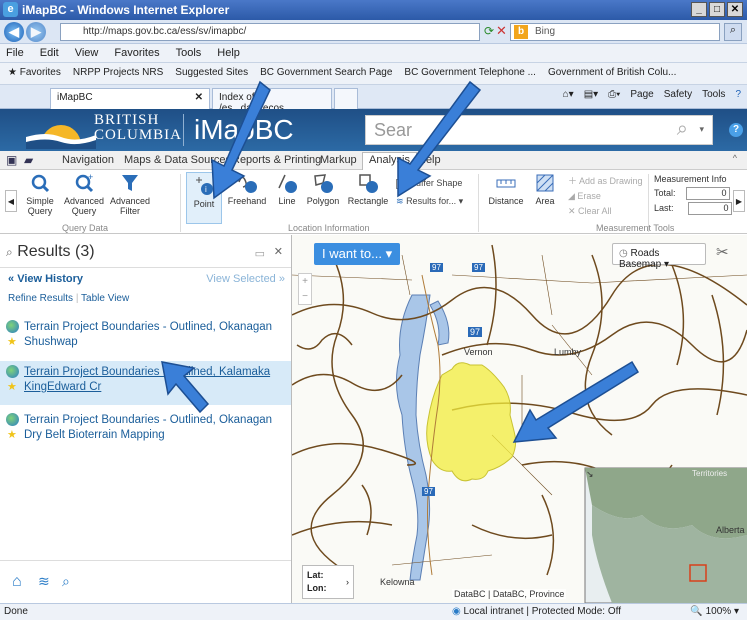 Image resolution: width=747 pixels, height=620 pixels. I want to click on bing-icon: b, so click(521, 32).